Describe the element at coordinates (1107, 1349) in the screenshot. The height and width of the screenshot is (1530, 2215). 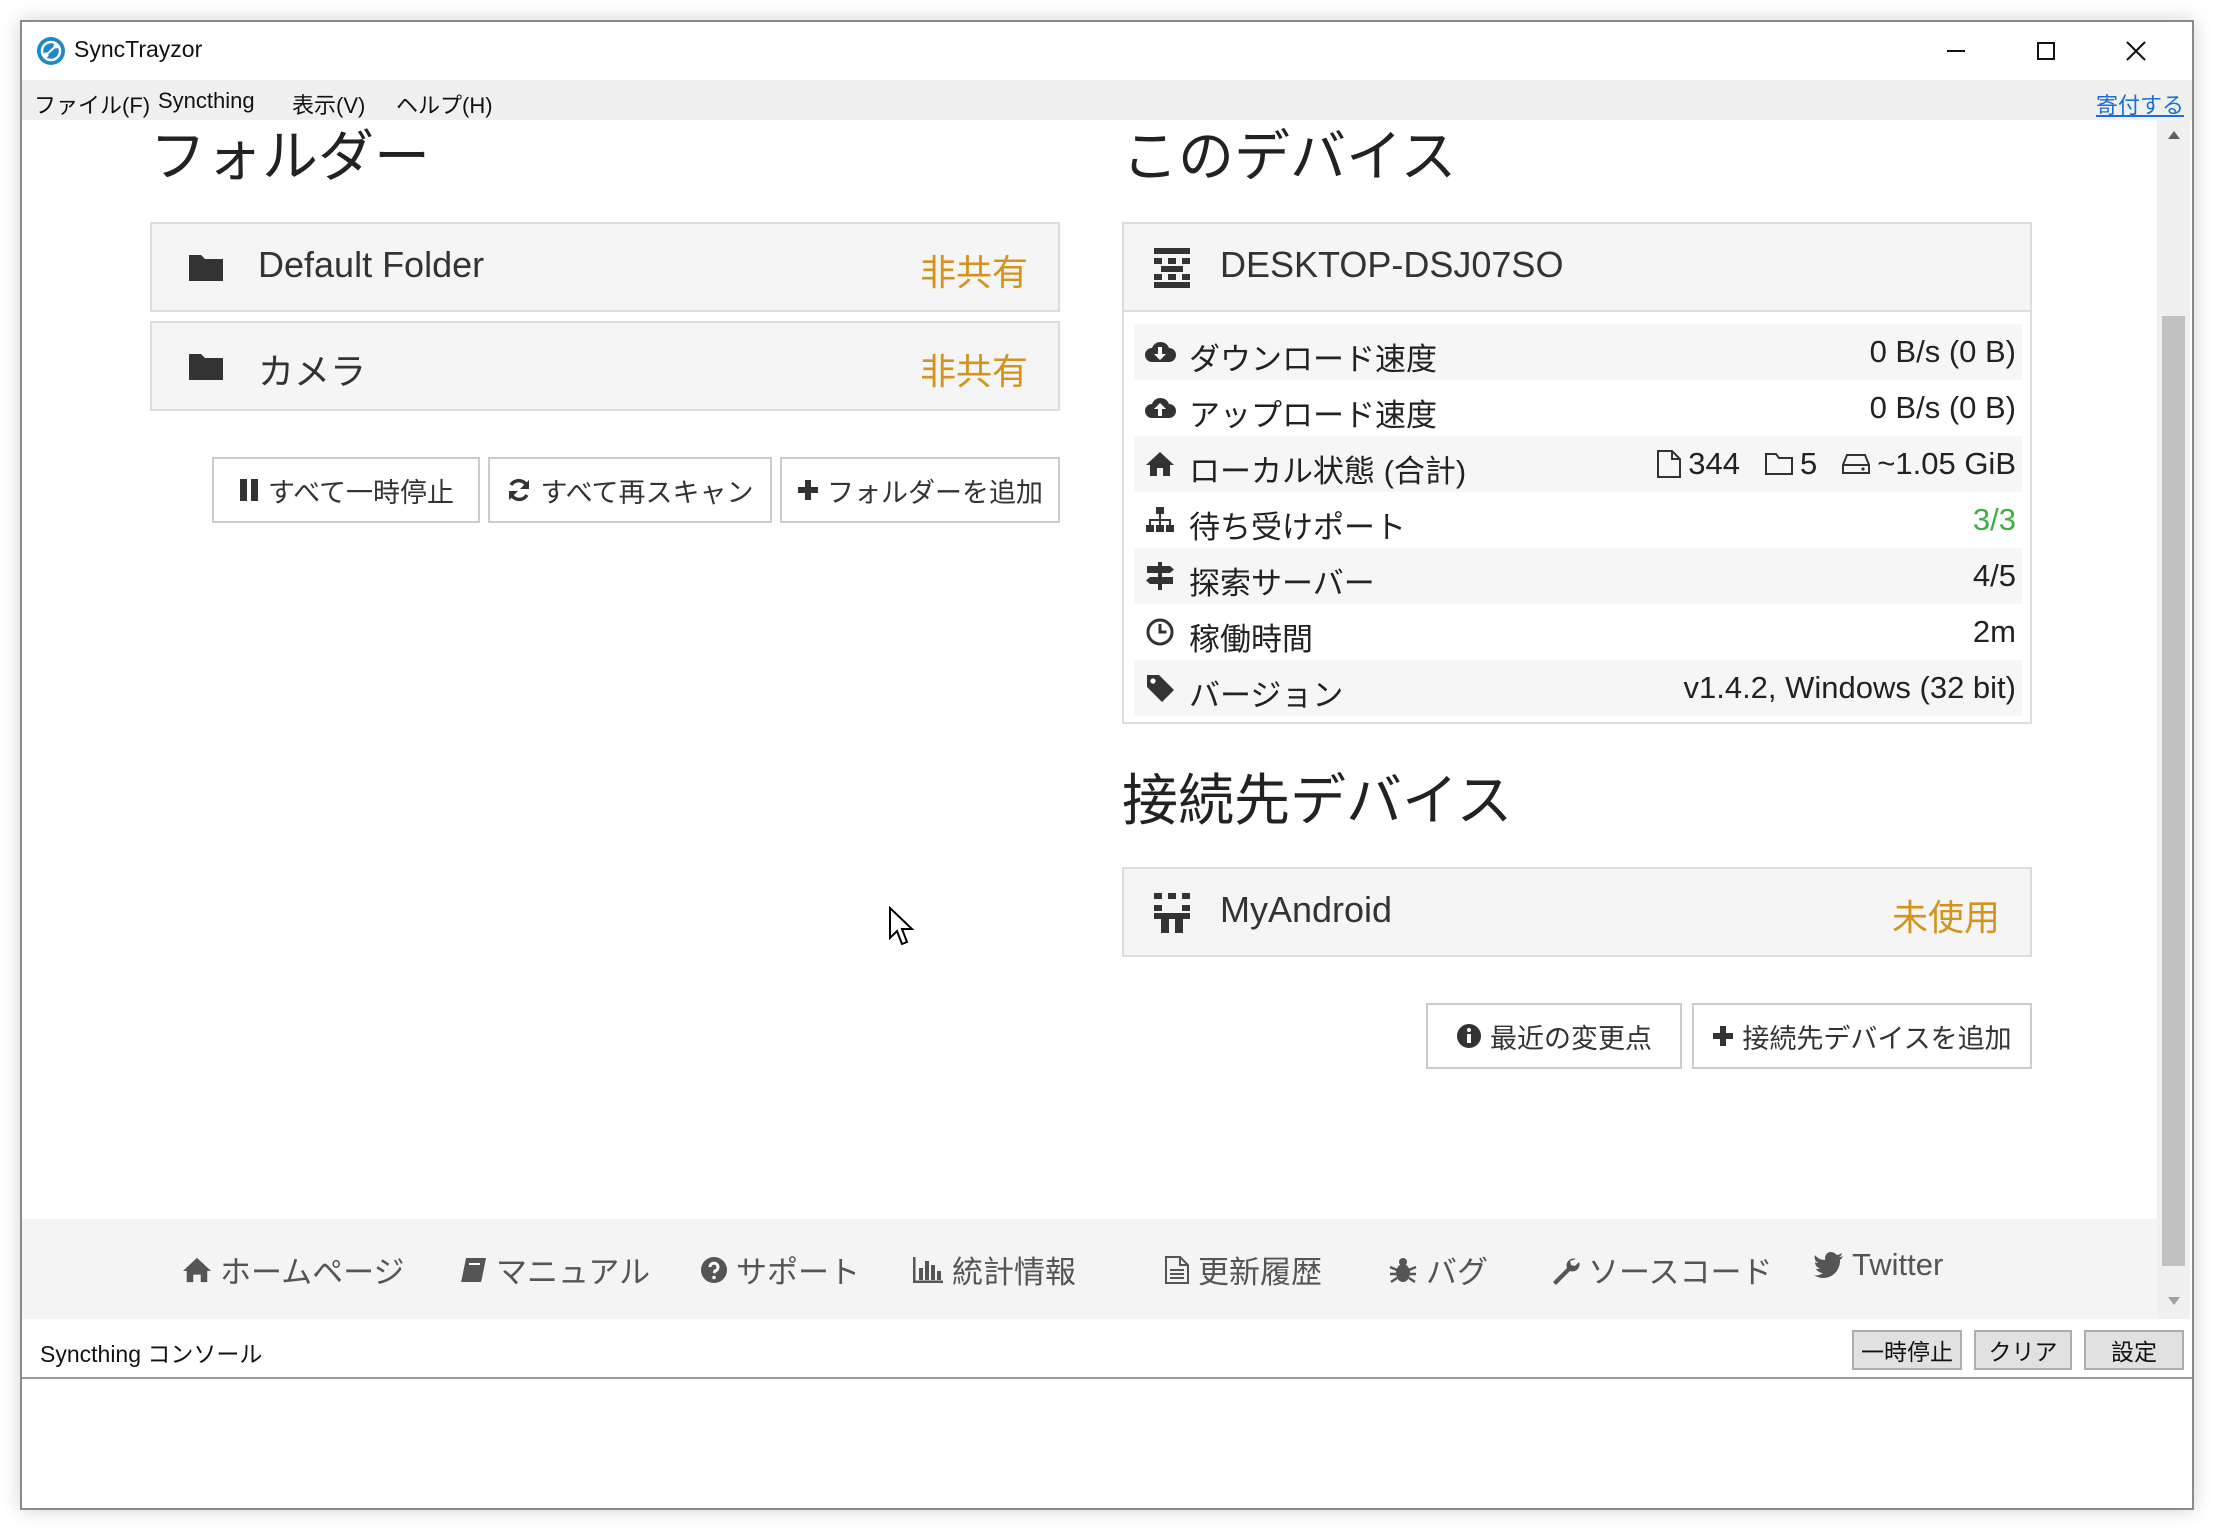
I see `console-toolbar: Syncthing コンソール 一時停止 クリア 設定` at that location.